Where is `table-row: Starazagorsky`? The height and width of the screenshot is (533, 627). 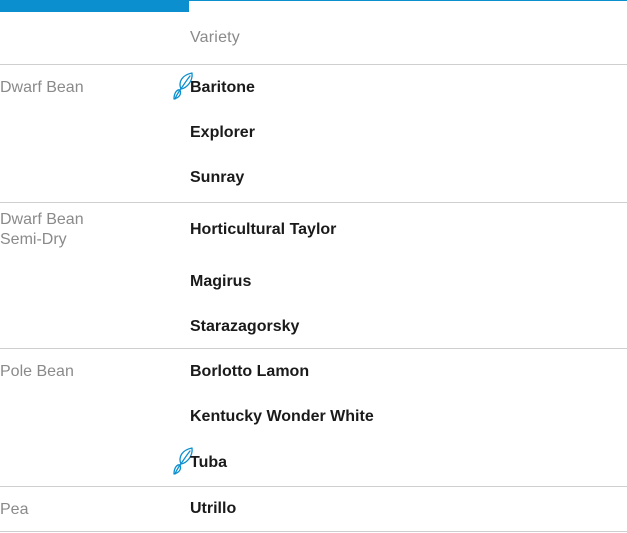 table-row: Starazagorsky is located at coordinates (313, 327).